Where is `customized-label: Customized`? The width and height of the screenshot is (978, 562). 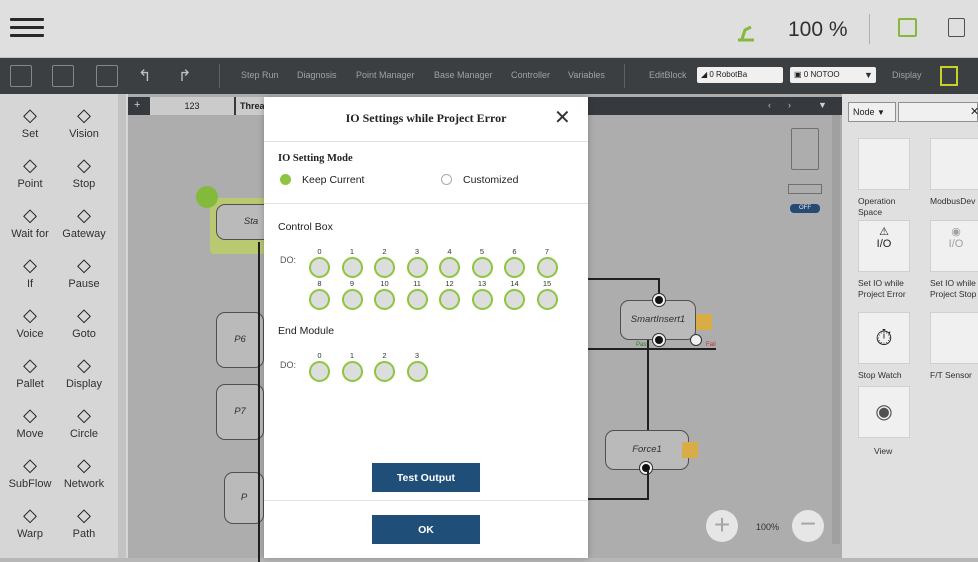 customized-label: Customized is located at coordinates (491, 180).